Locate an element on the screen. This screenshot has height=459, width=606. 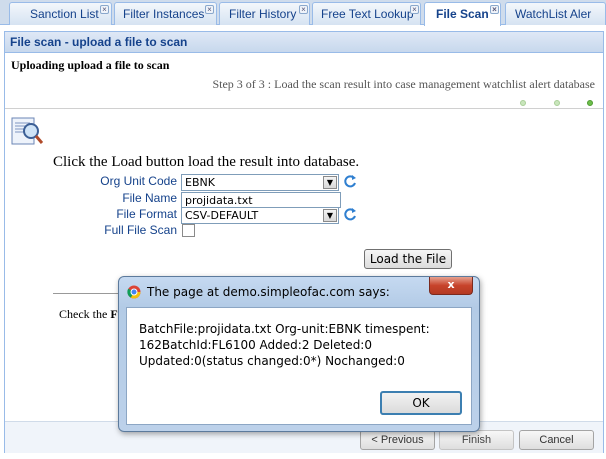
file-name-label: File Name is located at coordinates (149, 198).